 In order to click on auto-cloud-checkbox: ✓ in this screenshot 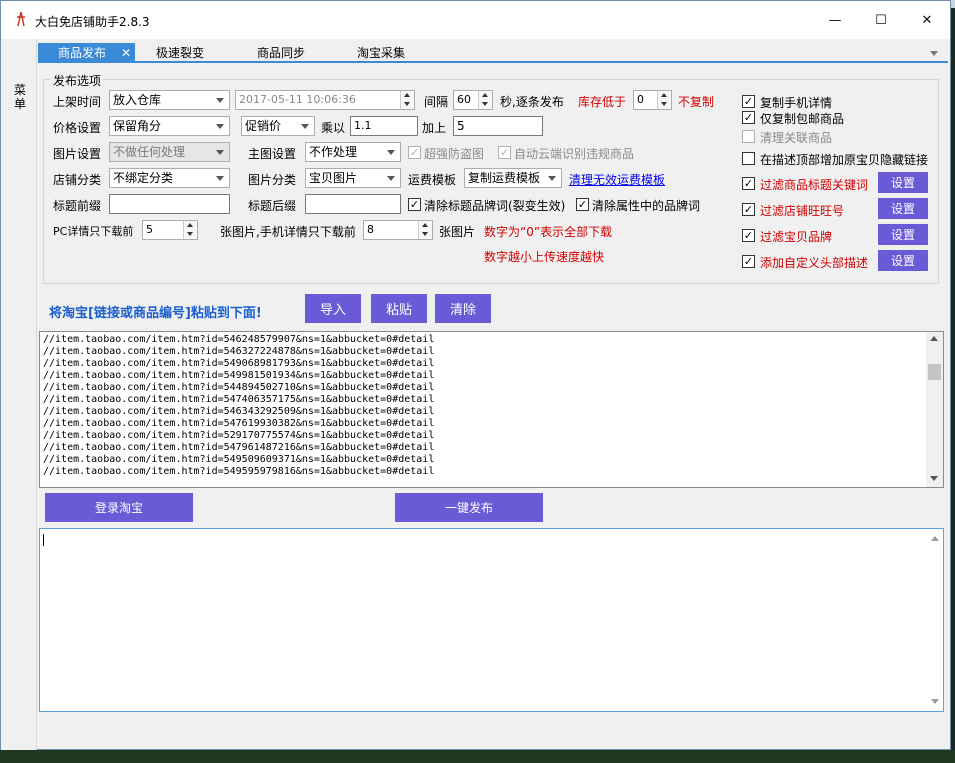, I will do `click(504, 152)`.